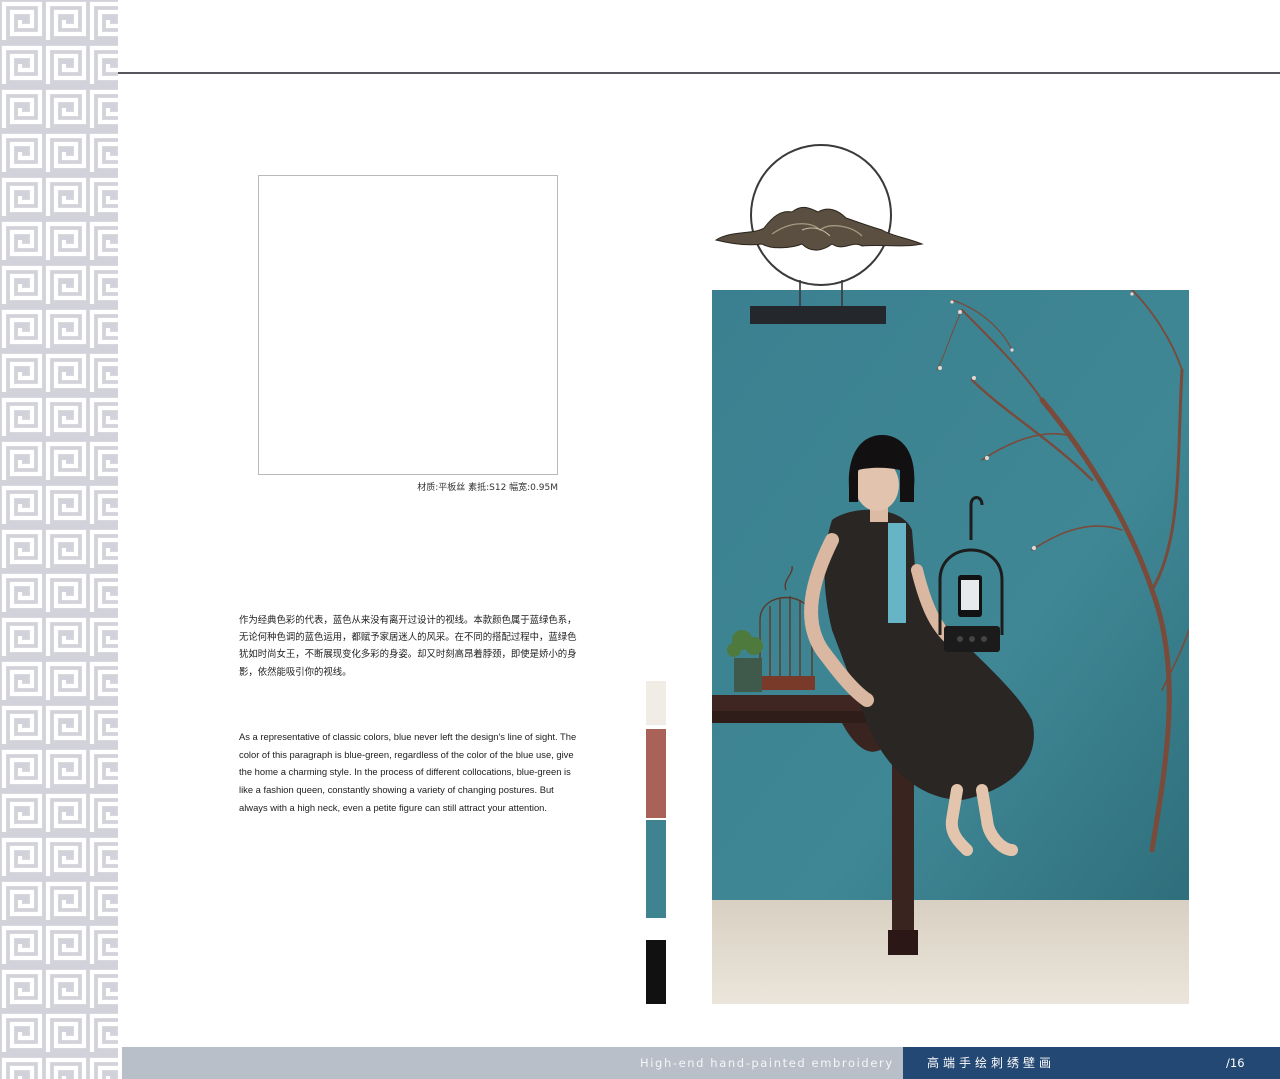 This screenshot has height=1079, width=1280. Describe the element at coordinates (699, 73) in the screenshot. I see `top-rule` at that location.